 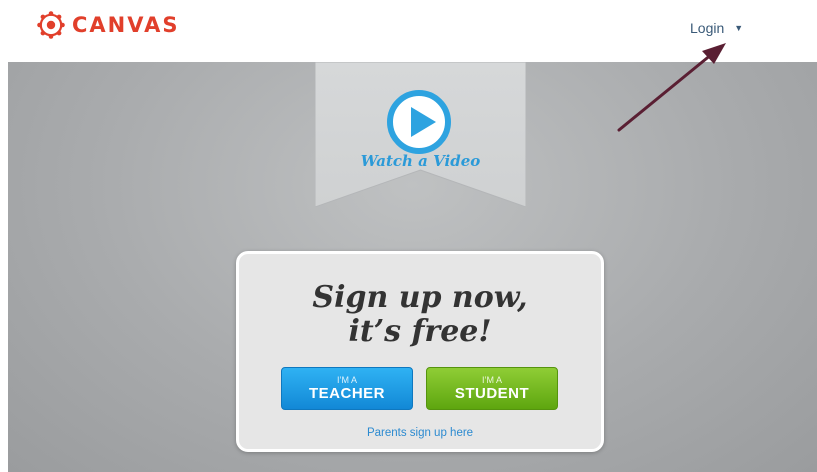 What do you see at coordinates (420, 433) in the screenshot?
I see `parents-signup-link: Parents sign up here` at bounding box center [420, 433].